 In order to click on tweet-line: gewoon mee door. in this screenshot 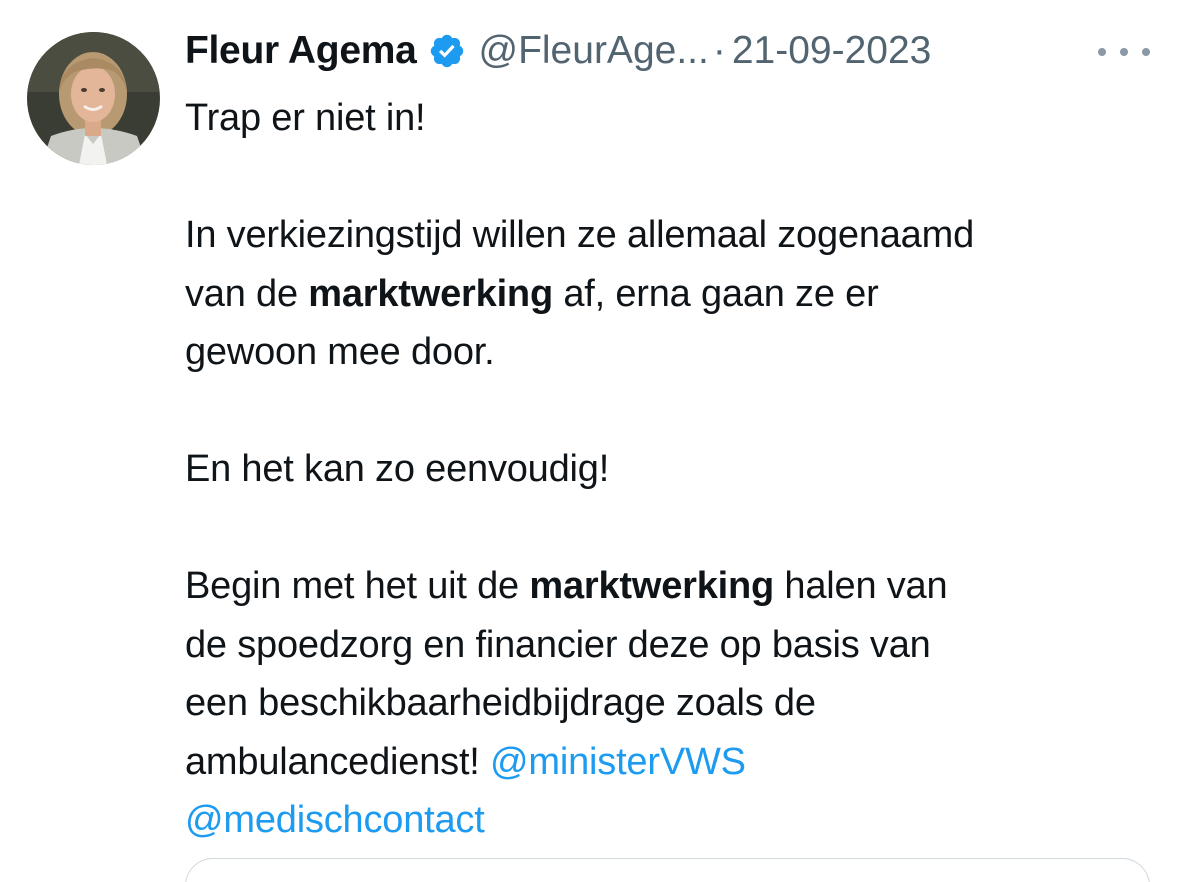, I will do `click(670, 352)`.